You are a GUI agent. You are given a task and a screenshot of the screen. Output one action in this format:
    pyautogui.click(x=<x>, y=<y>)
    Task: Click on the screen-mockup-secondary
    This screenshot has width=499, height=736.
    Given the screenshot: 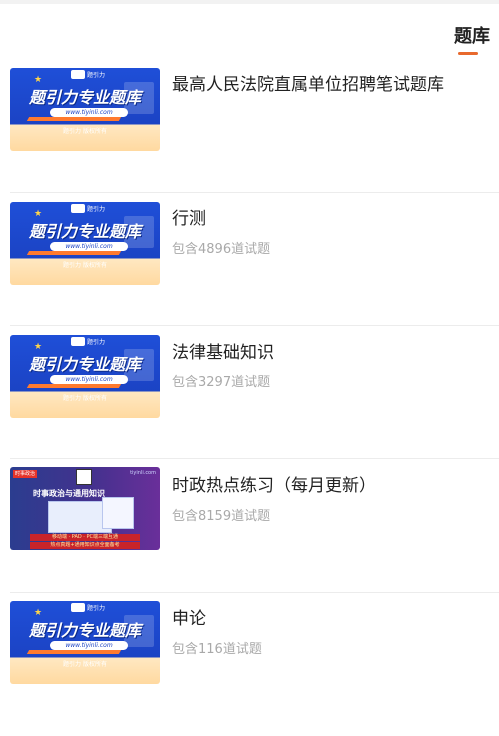 What is the action you would take?
    pyautogui.click(x=118, y=513)
    